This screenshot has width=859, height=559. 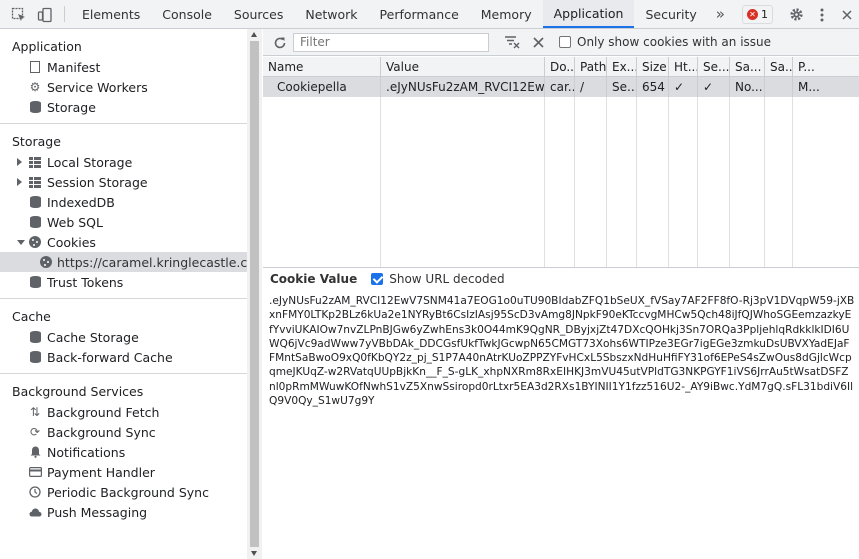 I want to click on device-toolbar-icon, so click(x=45, y=14).